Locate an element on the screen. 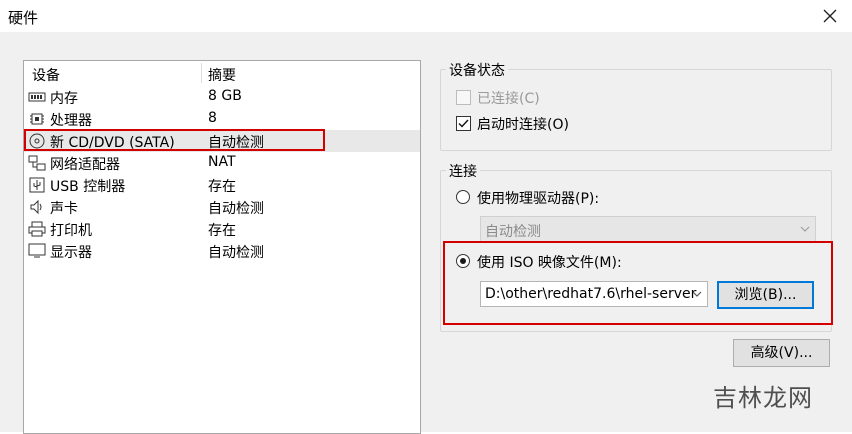 The height and width of the screenshot is (434, 852). chevron-down-icon is located at coordinates (805, 229).